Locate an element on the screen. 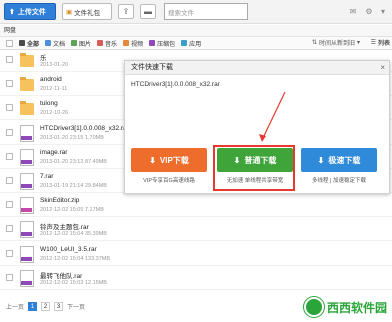  settings-icon: ⚙ is located at coordinates (369, 11).